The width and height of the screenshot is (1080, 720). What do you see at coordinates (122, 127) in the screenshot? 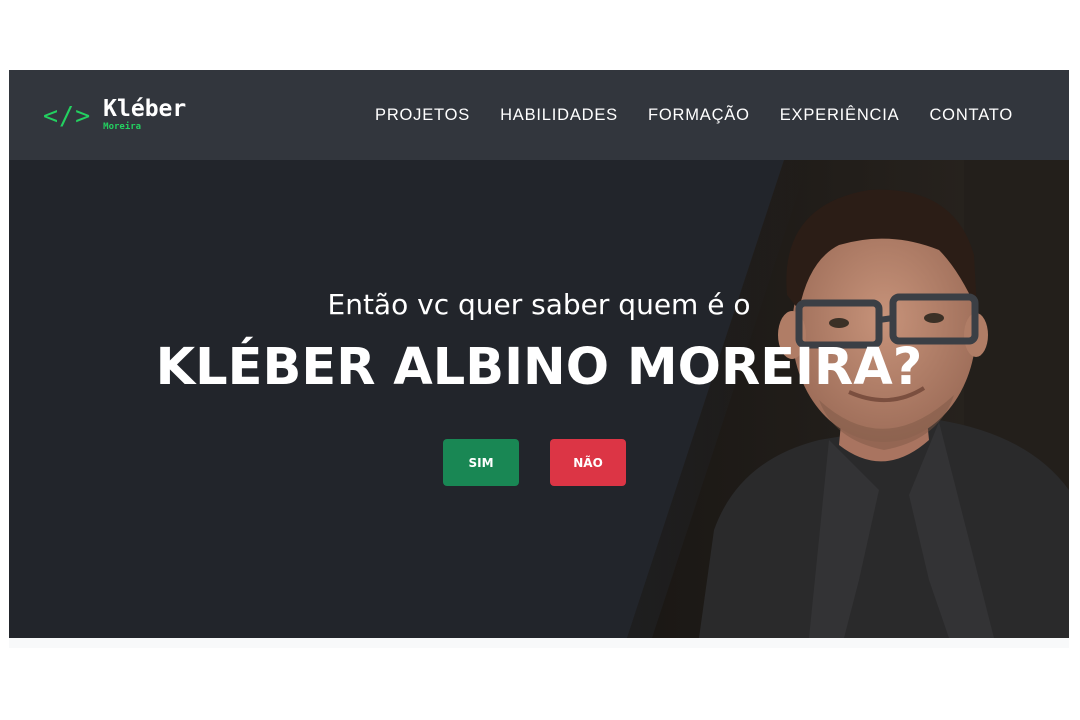
I see `brand-subname: Moreira` at bounding box center [122, 127].